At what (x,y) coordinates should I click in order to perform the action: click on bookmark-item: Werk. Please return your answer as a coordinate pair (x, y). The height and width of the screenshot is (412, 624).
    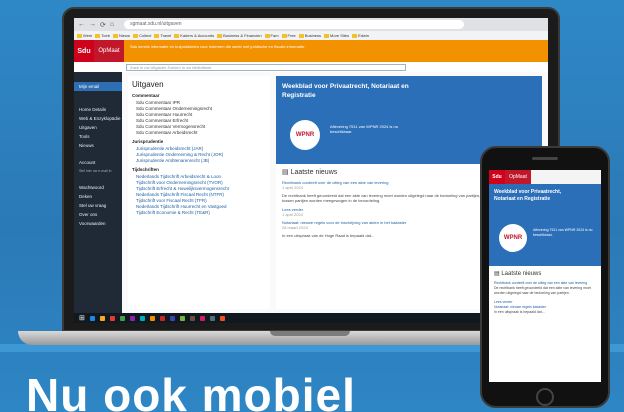
    Looking at the image, I should click on (84, 35).